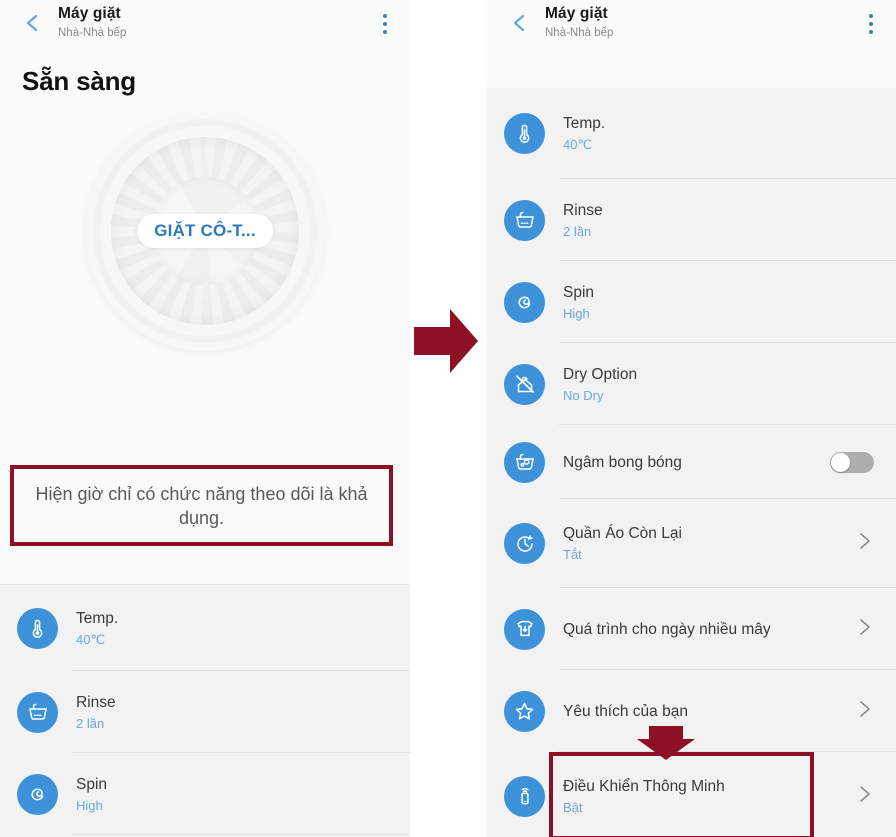 This screenshot has width=896, height=837. What do you see at coordinates (691, 543) in the screenshot?
I see `list-item: Quần Áo Còn Lại Tắt` at bounding box center [691, 543].